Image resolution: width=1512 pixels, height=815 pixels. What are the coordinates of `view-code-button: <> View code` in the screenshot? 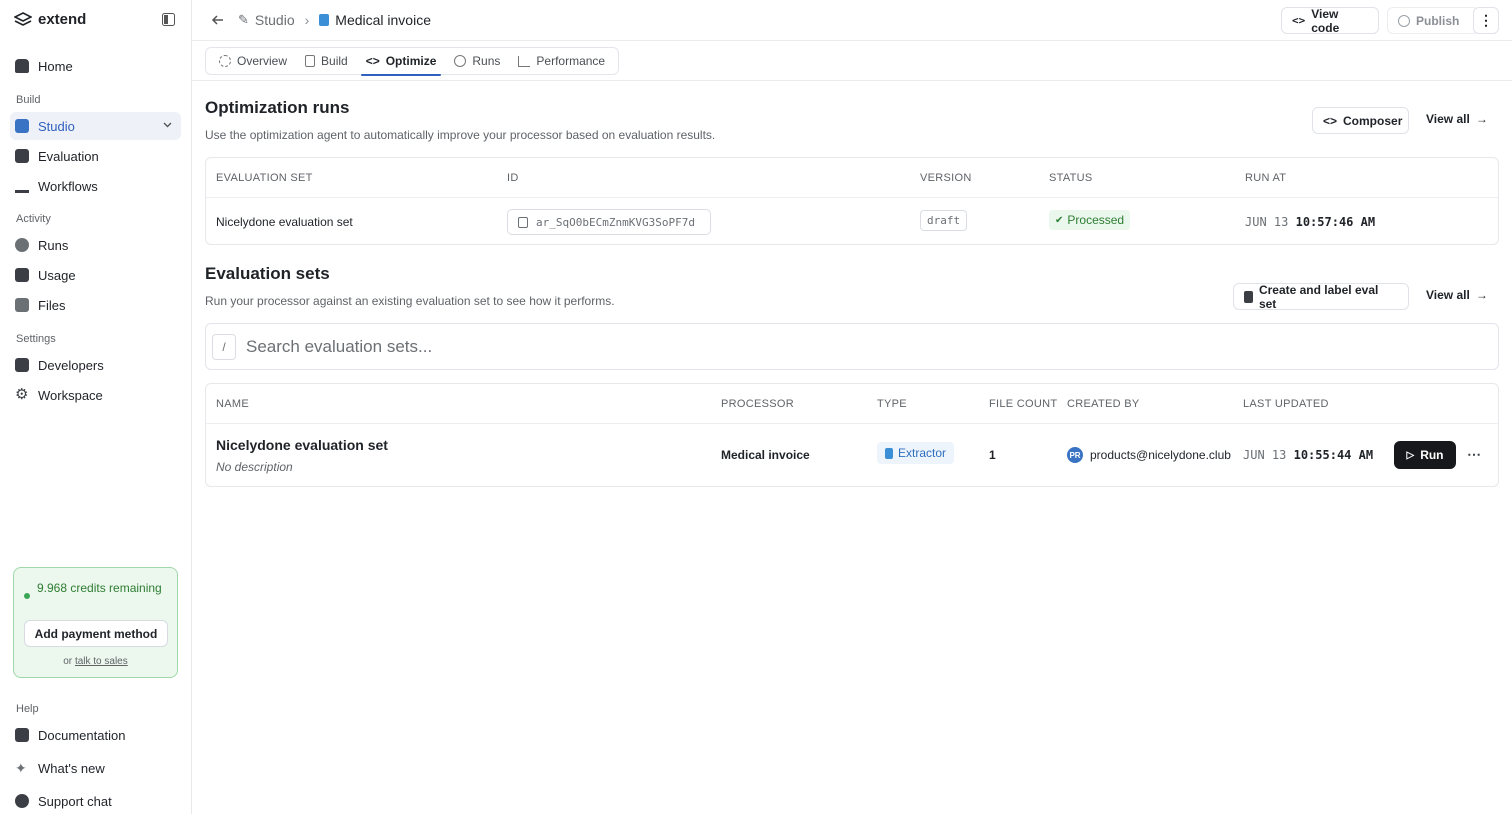 It's located at (1330, 21).